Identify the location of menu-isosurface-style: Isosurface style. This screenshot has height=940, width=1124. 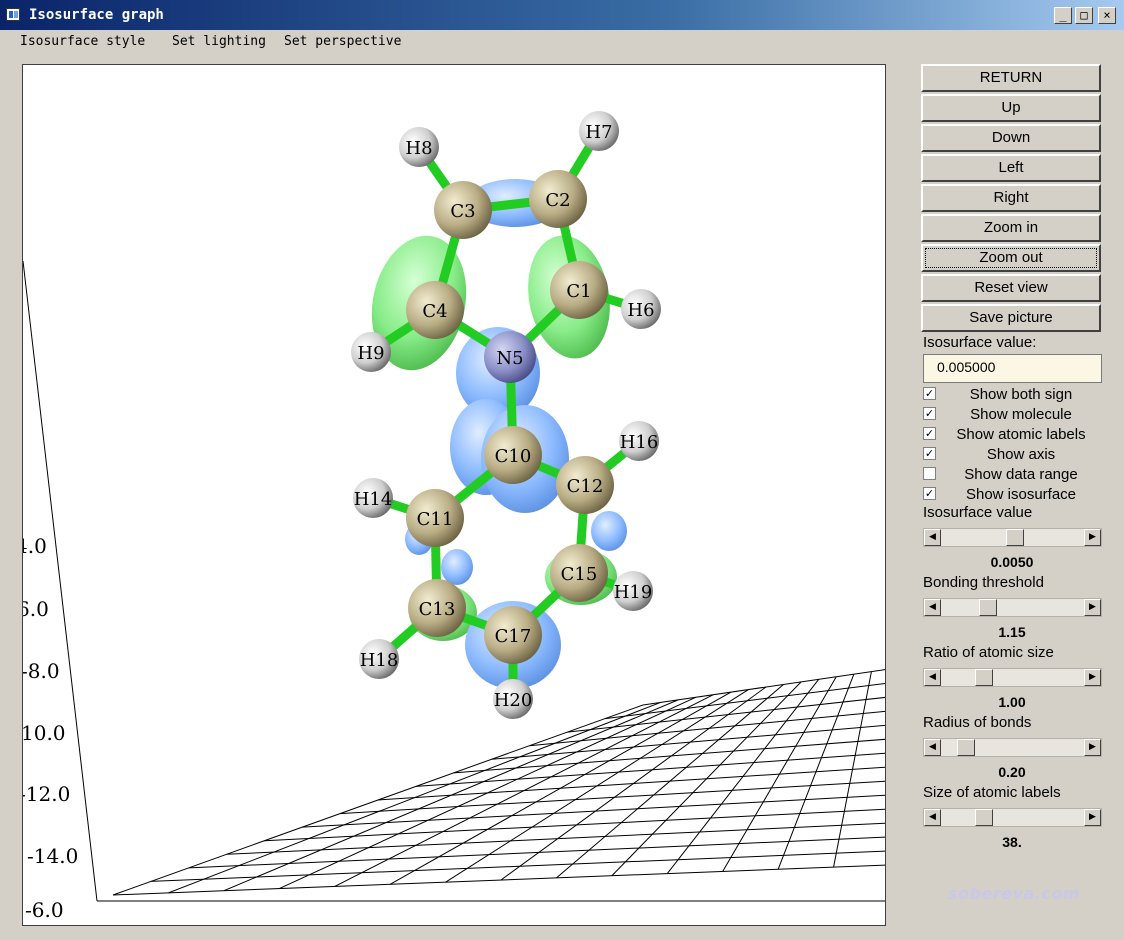
(82, 41).